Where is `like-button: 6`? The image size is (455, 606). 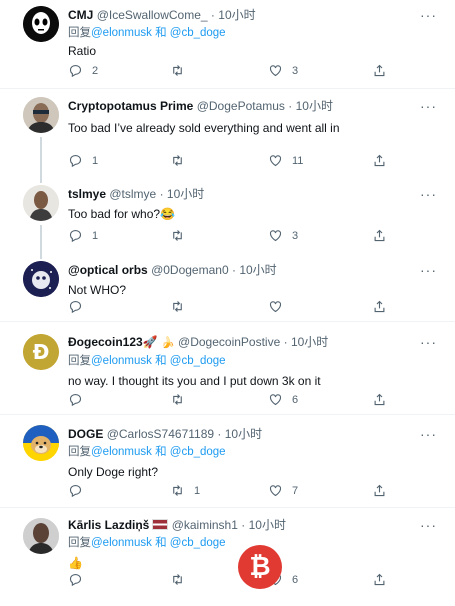
like-button: 6 is located at coordinates (283, 399).